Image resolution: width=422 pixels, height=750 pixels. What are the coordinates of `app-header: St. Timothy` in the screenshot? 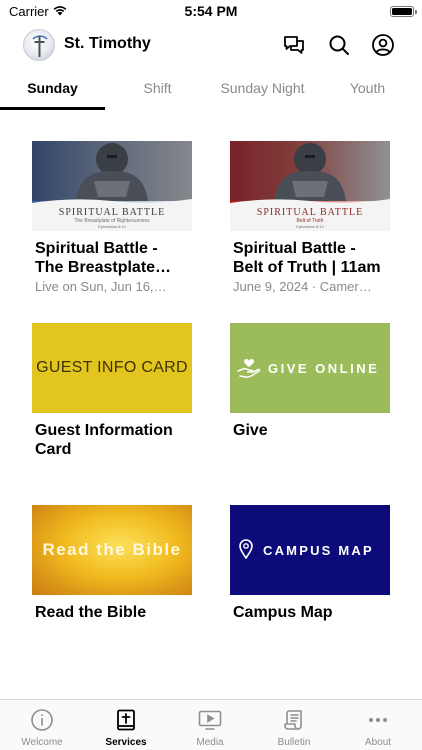 It's located at (211, 45).